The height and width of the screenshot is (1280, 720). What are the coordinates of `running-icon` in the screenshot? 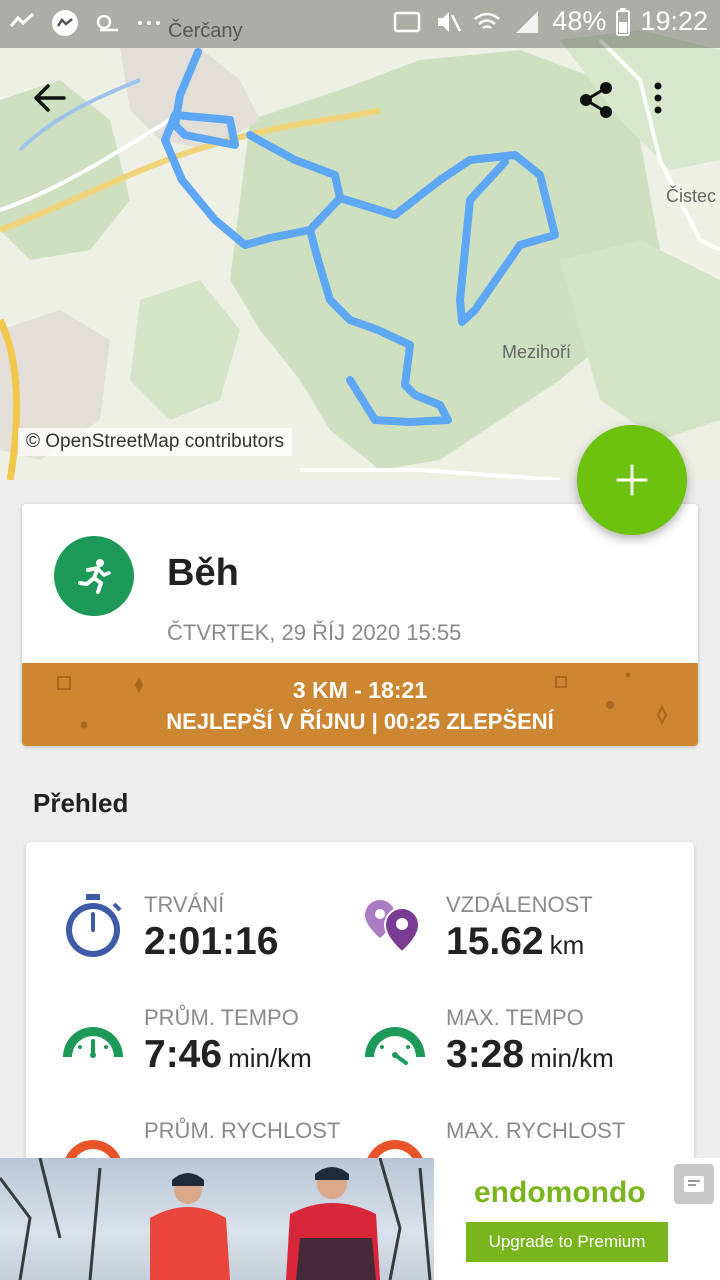 It's located at (94, 576).